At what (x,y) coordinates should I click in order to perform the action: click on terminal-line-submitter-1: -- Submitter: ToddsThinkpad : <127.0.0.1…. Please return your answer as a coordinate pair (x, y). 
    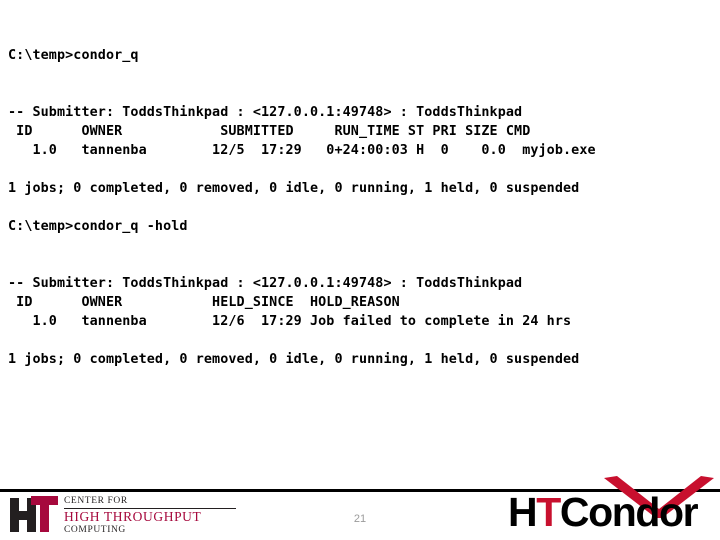
    Looking at the image, I should click on (265, 112).